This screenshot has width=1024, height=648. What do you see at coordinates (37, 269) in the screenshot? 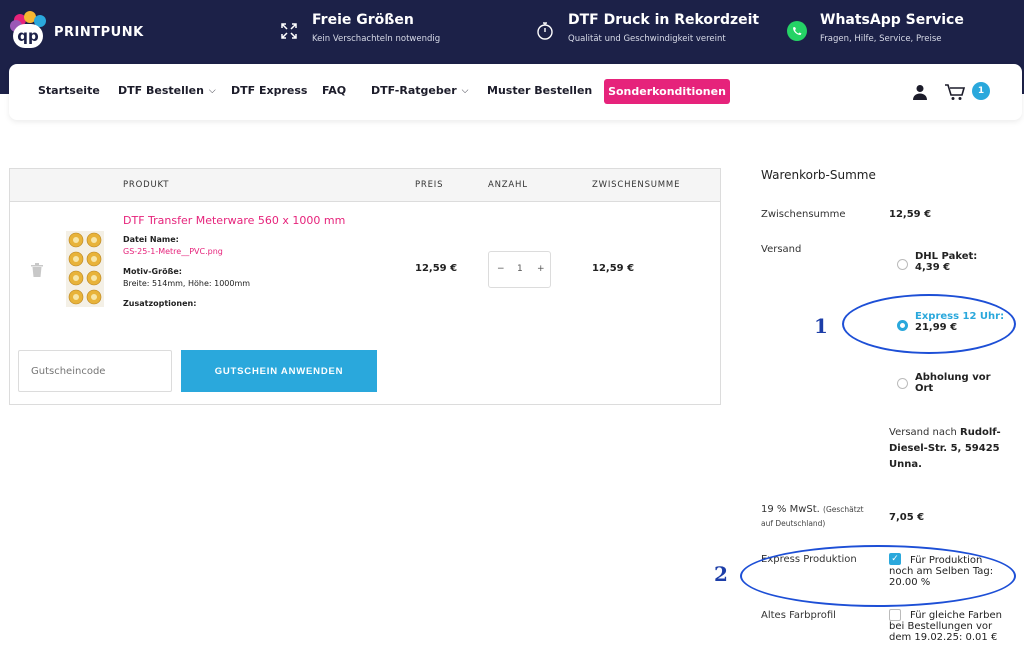
I see `remove-item-icon` at bounding box center [37, 269].